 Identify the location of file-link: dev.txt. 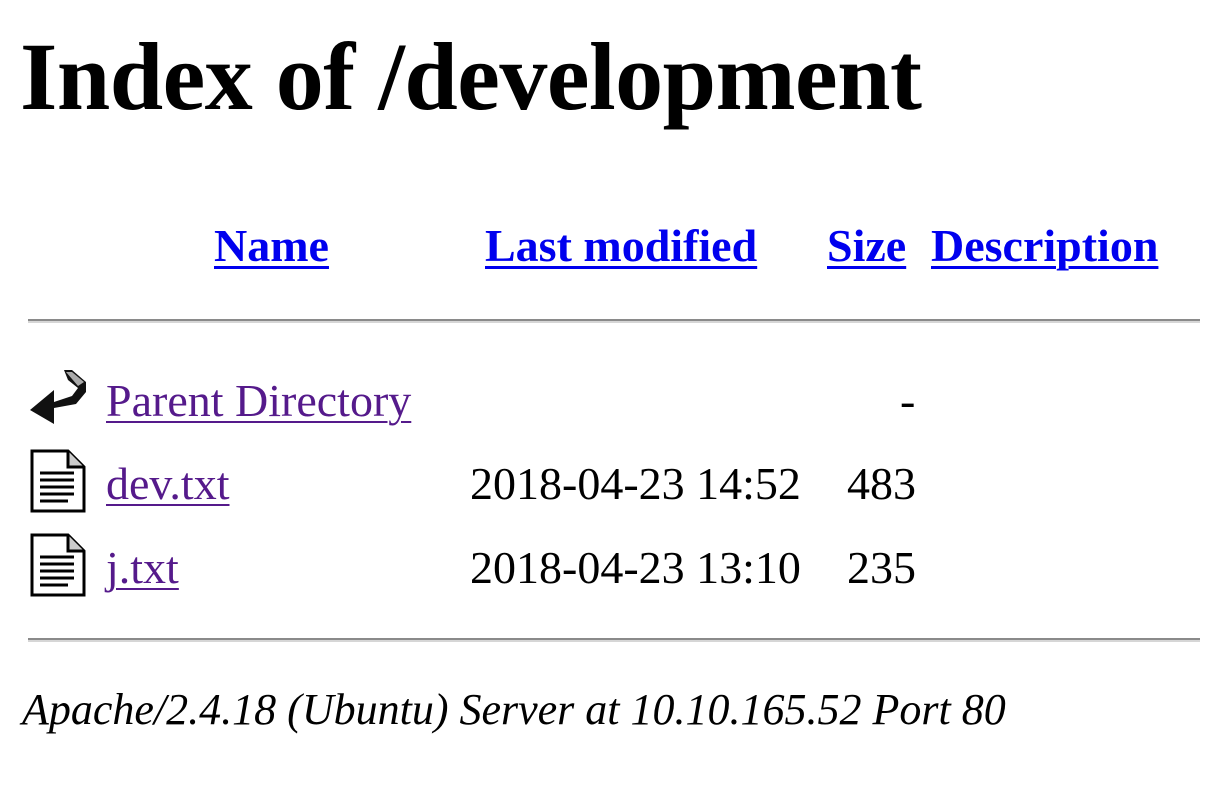
(168, 484).